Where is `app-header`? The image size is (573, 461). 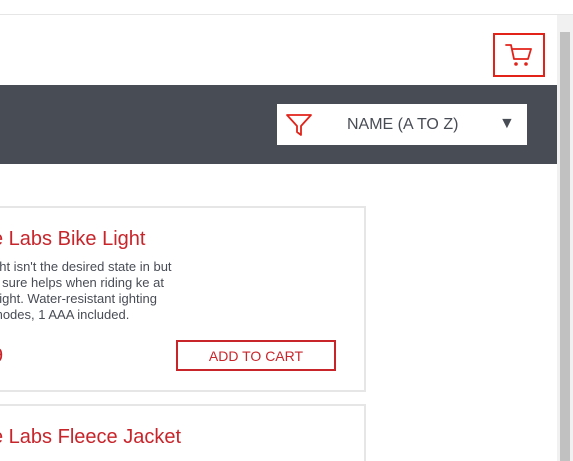 app-header is located at coordinates (278, 50).